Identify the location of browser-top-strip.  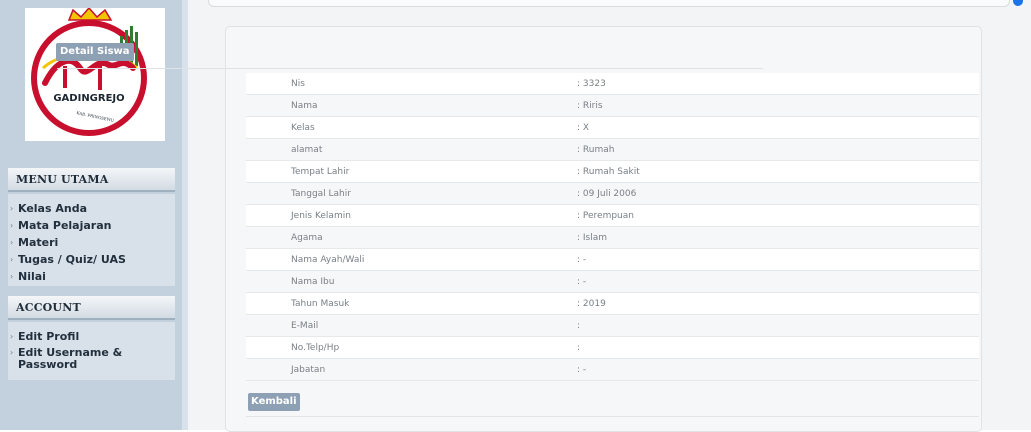
(609, 5).